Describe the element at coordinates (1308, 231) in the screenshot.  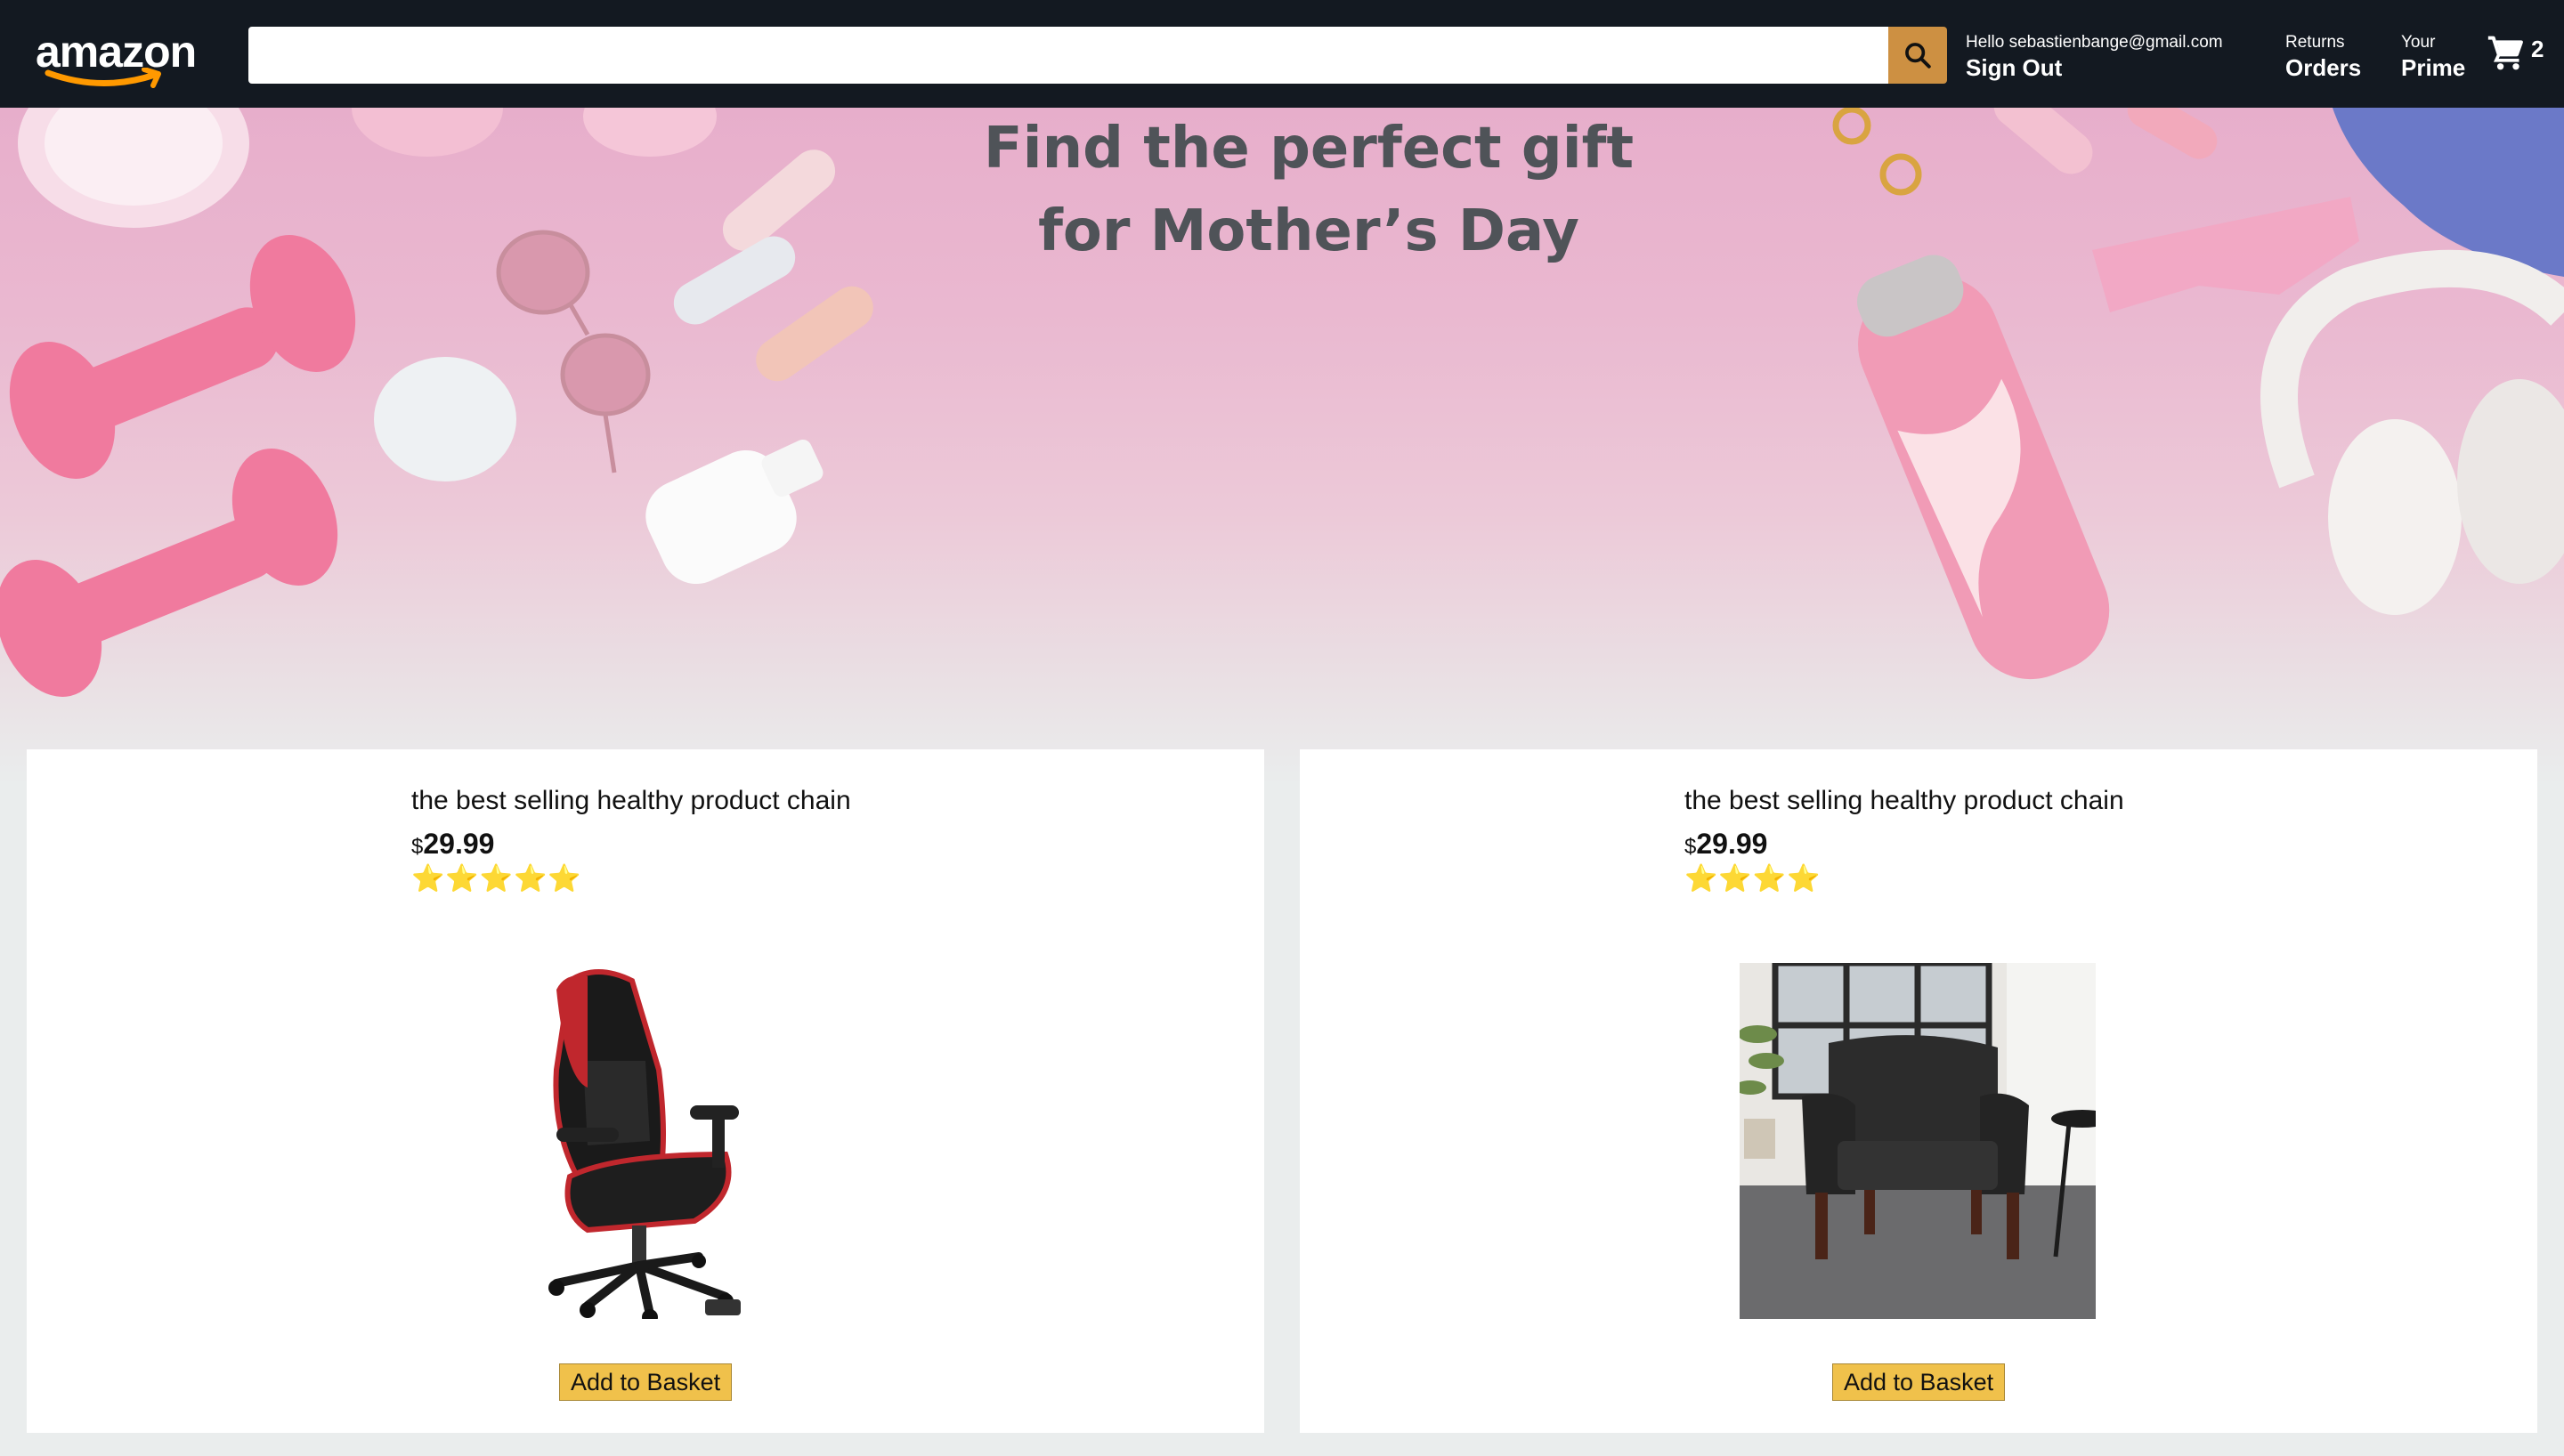
I see `hero-title-line-2: for Mother’s Day` at that location.